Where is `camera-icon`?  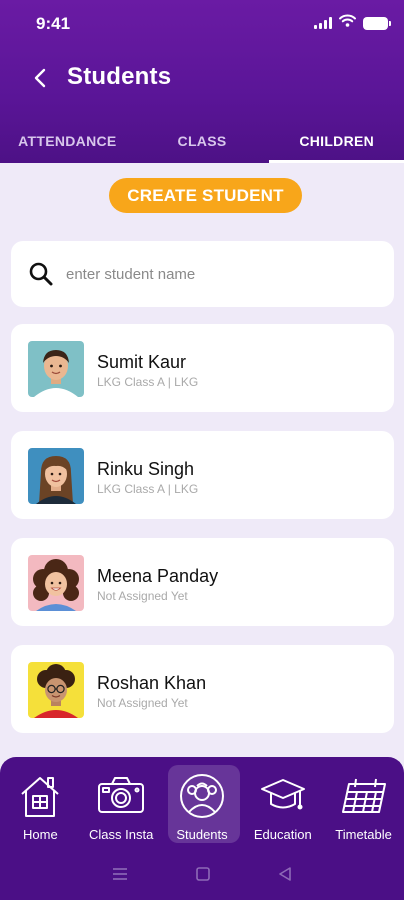
camera-icon is located at coordinates (121, 796).